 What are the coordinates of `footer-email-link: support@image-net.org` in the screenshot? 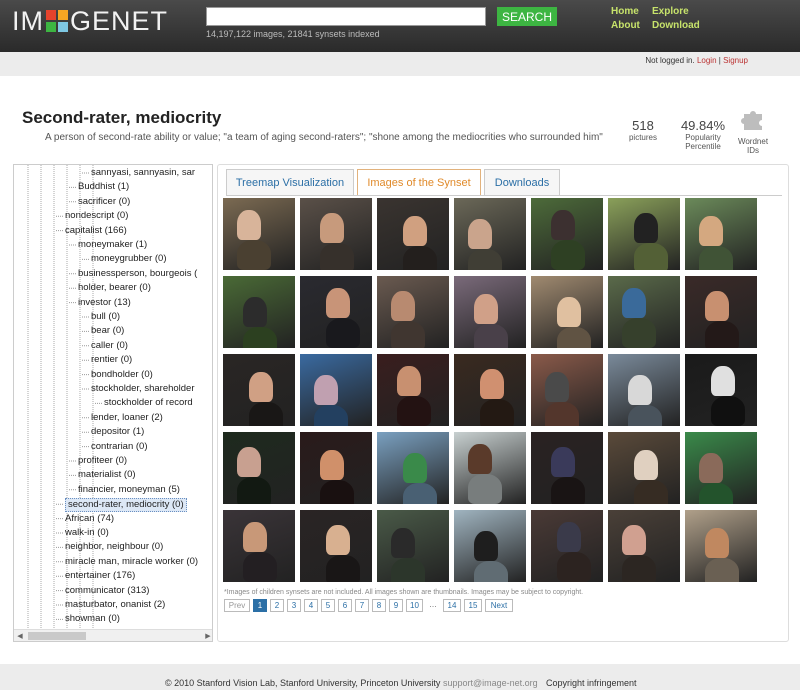 It's located at (490, 683).